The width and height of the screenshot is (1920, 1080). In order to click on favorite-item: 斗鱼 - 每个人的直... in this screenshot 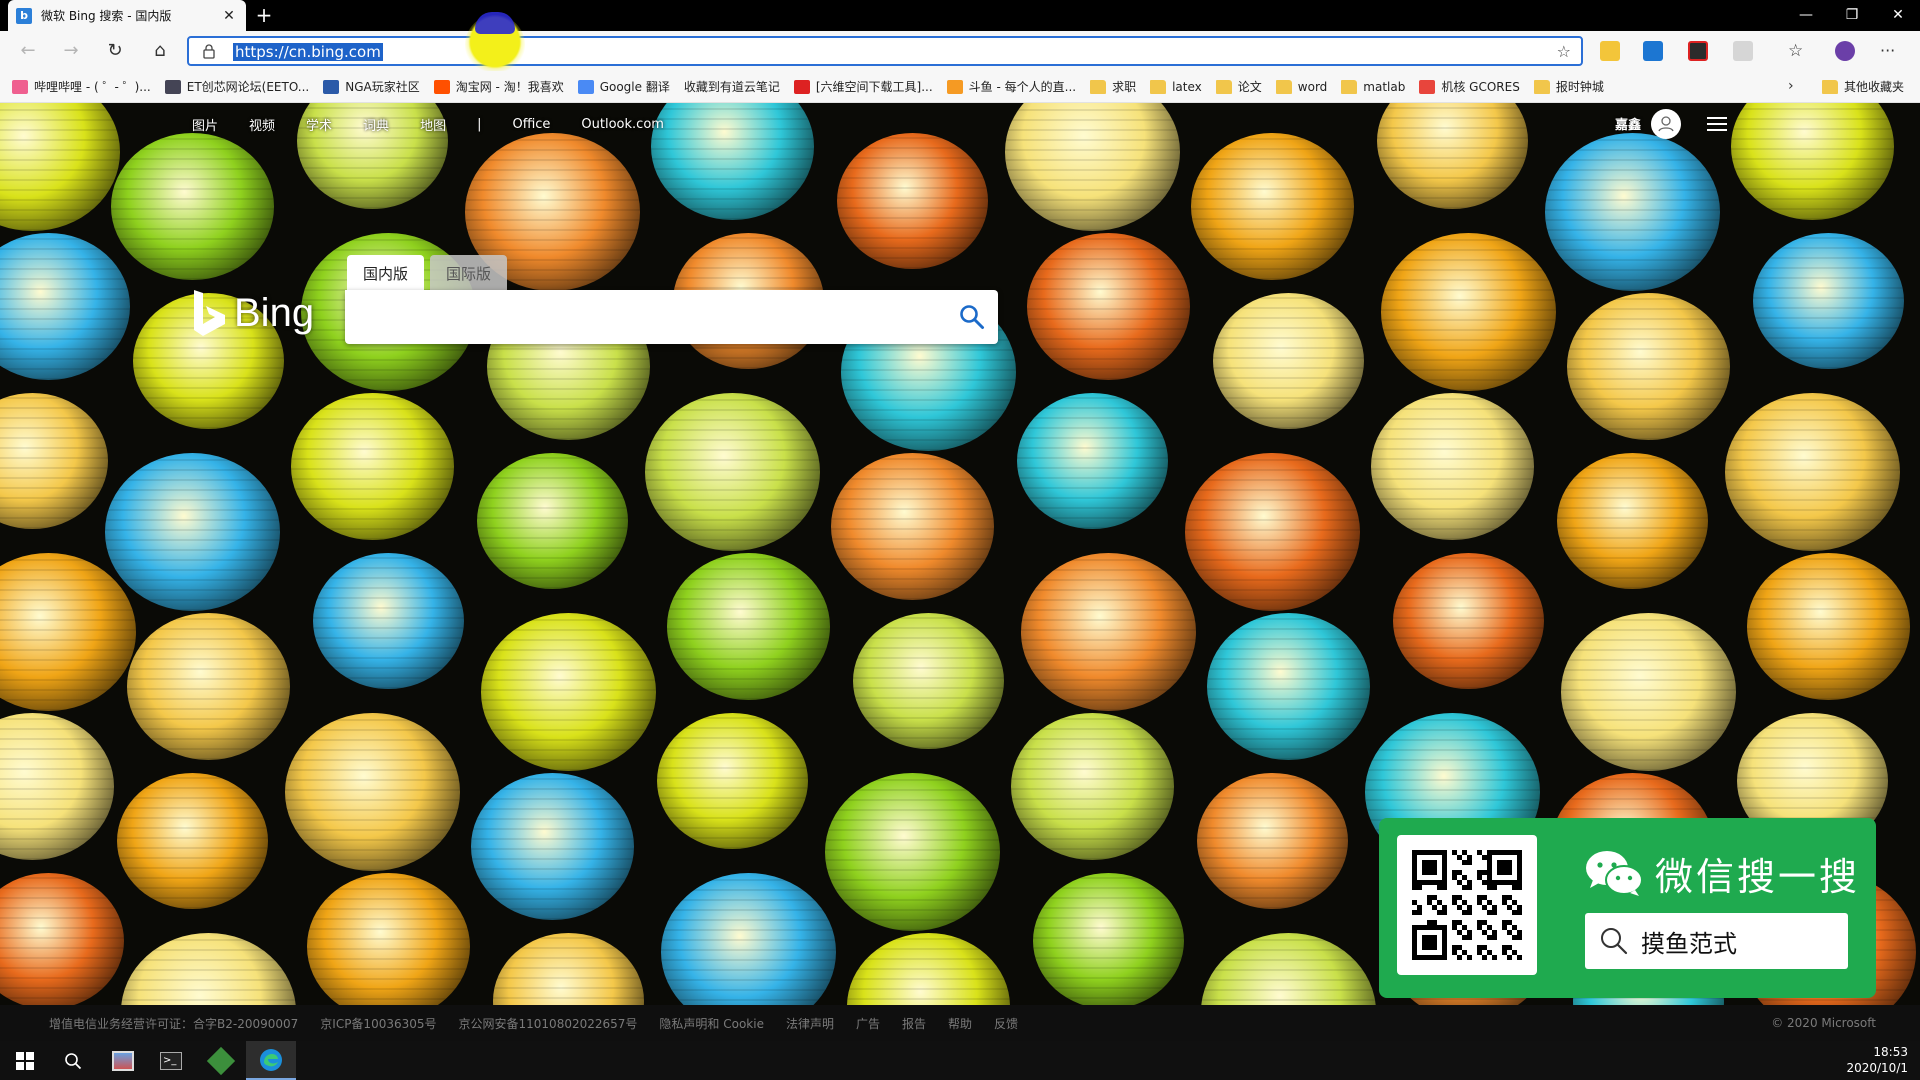, I will do `click(1011, 86)`.